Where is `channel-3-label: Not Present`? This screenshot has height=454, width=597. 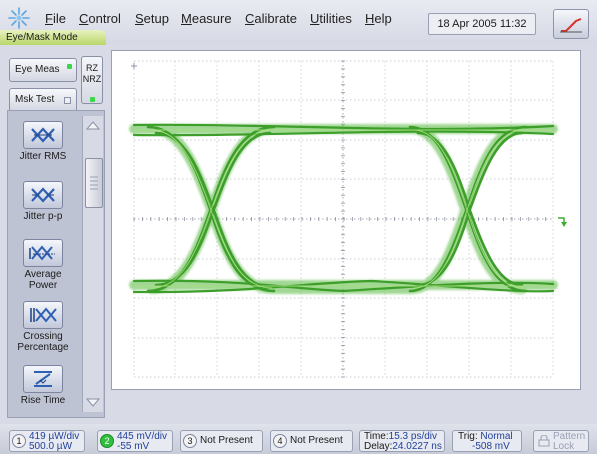
channel-3-label: Not Present is located at coordinates (226, 440).